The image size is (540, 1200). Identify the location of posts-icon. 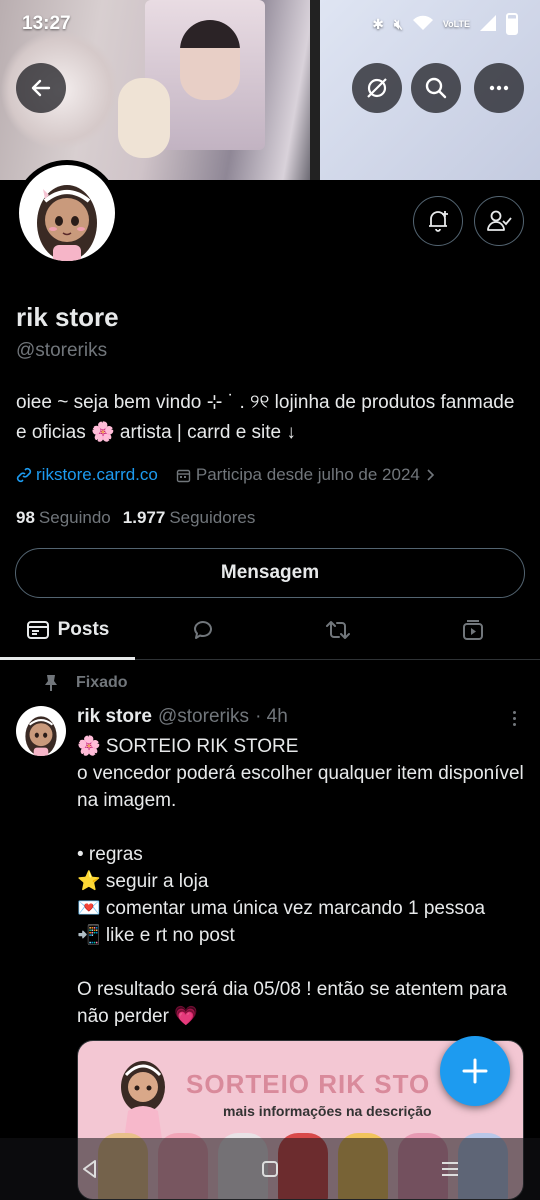
(37, 629).